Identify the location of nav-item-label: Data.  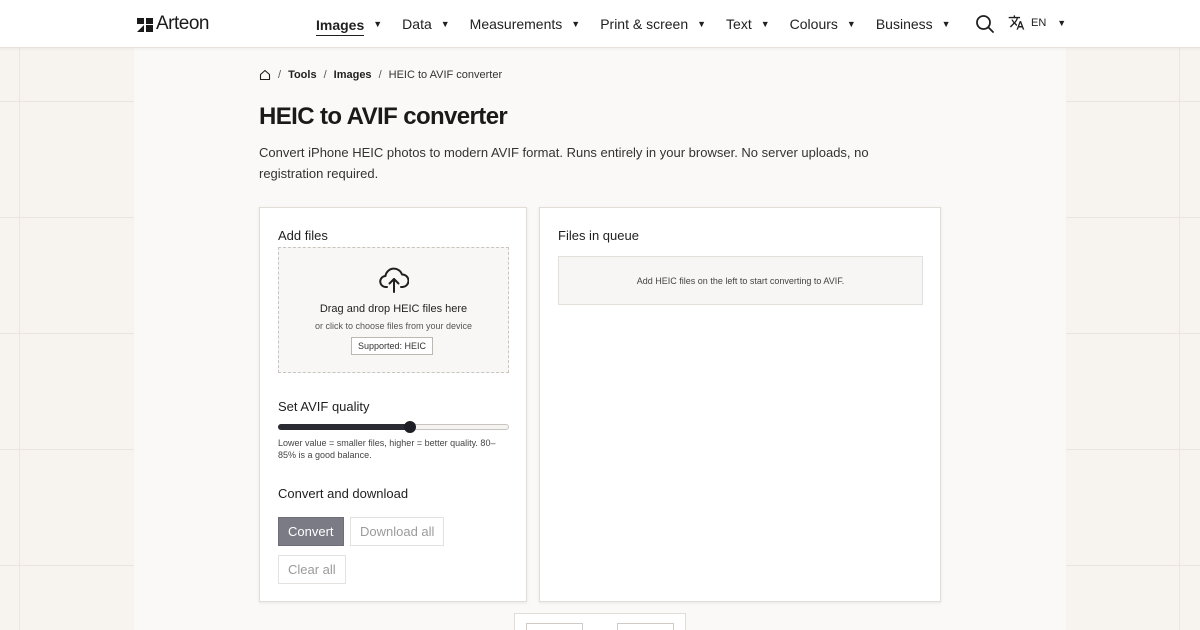
(417, 24).